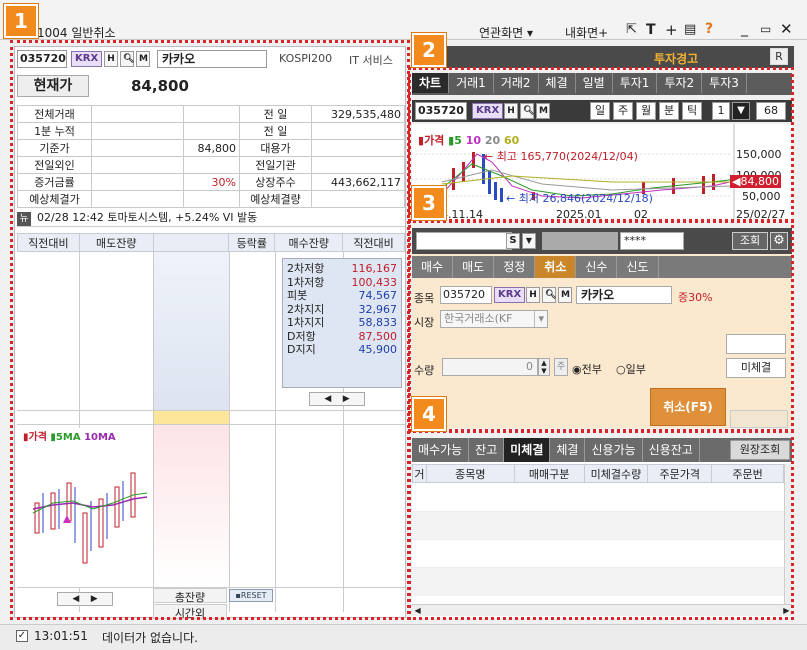  Describe the element at coordinates (137, 165) in the screenshot. I see `info-value-a` at that location.